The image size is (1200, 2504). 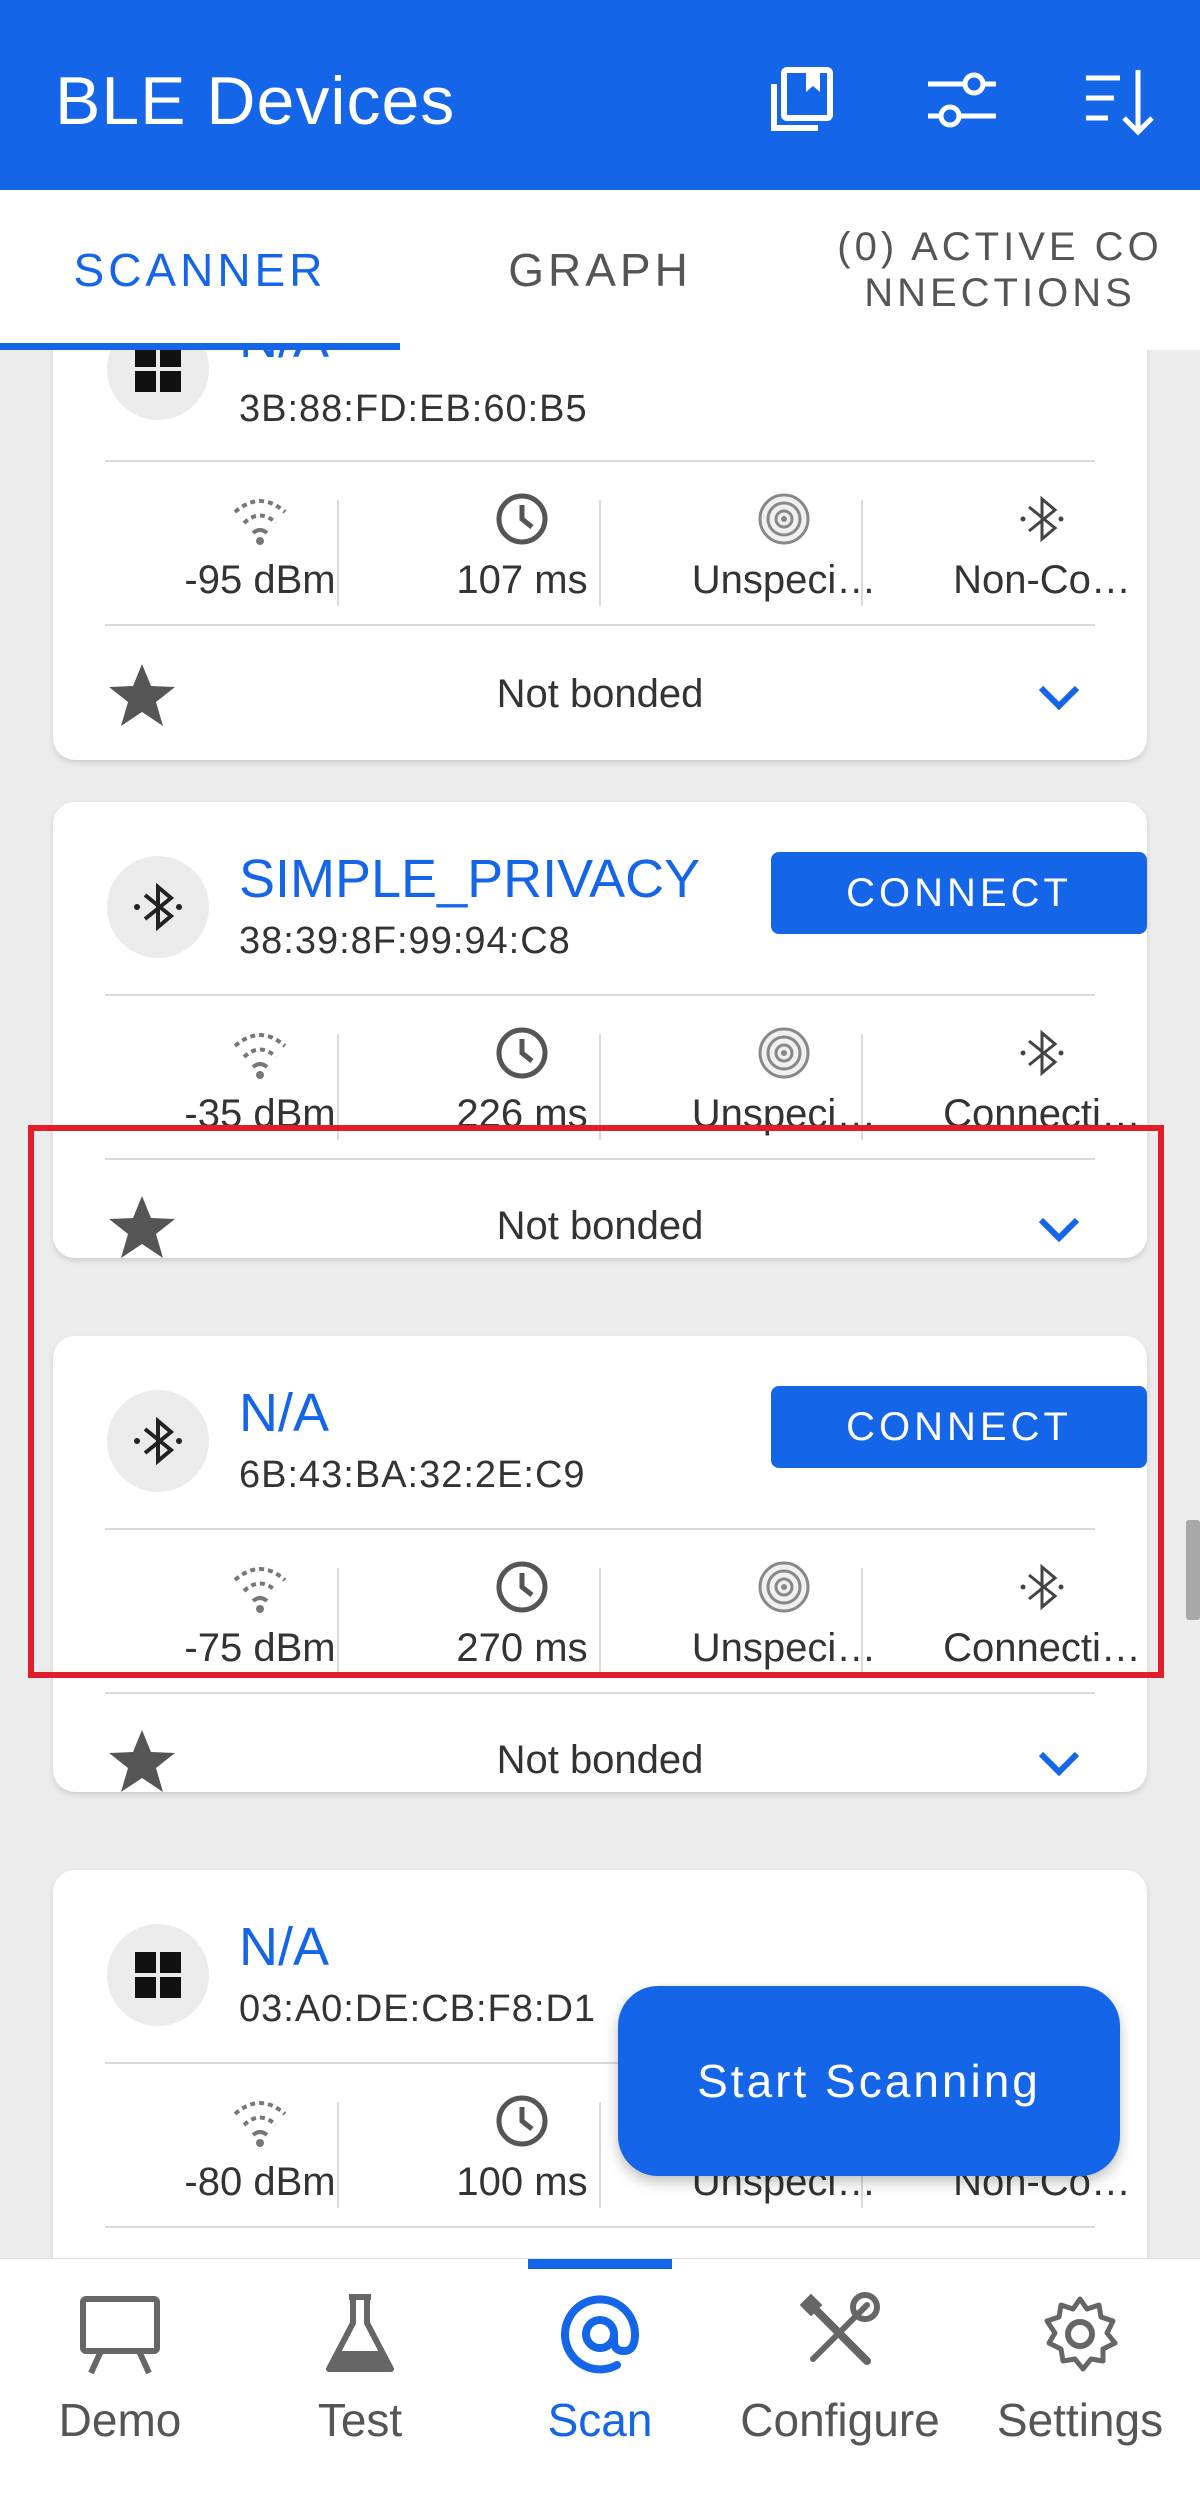 I want to click on nav-label: Settings, so click(x=1080, y=2420).